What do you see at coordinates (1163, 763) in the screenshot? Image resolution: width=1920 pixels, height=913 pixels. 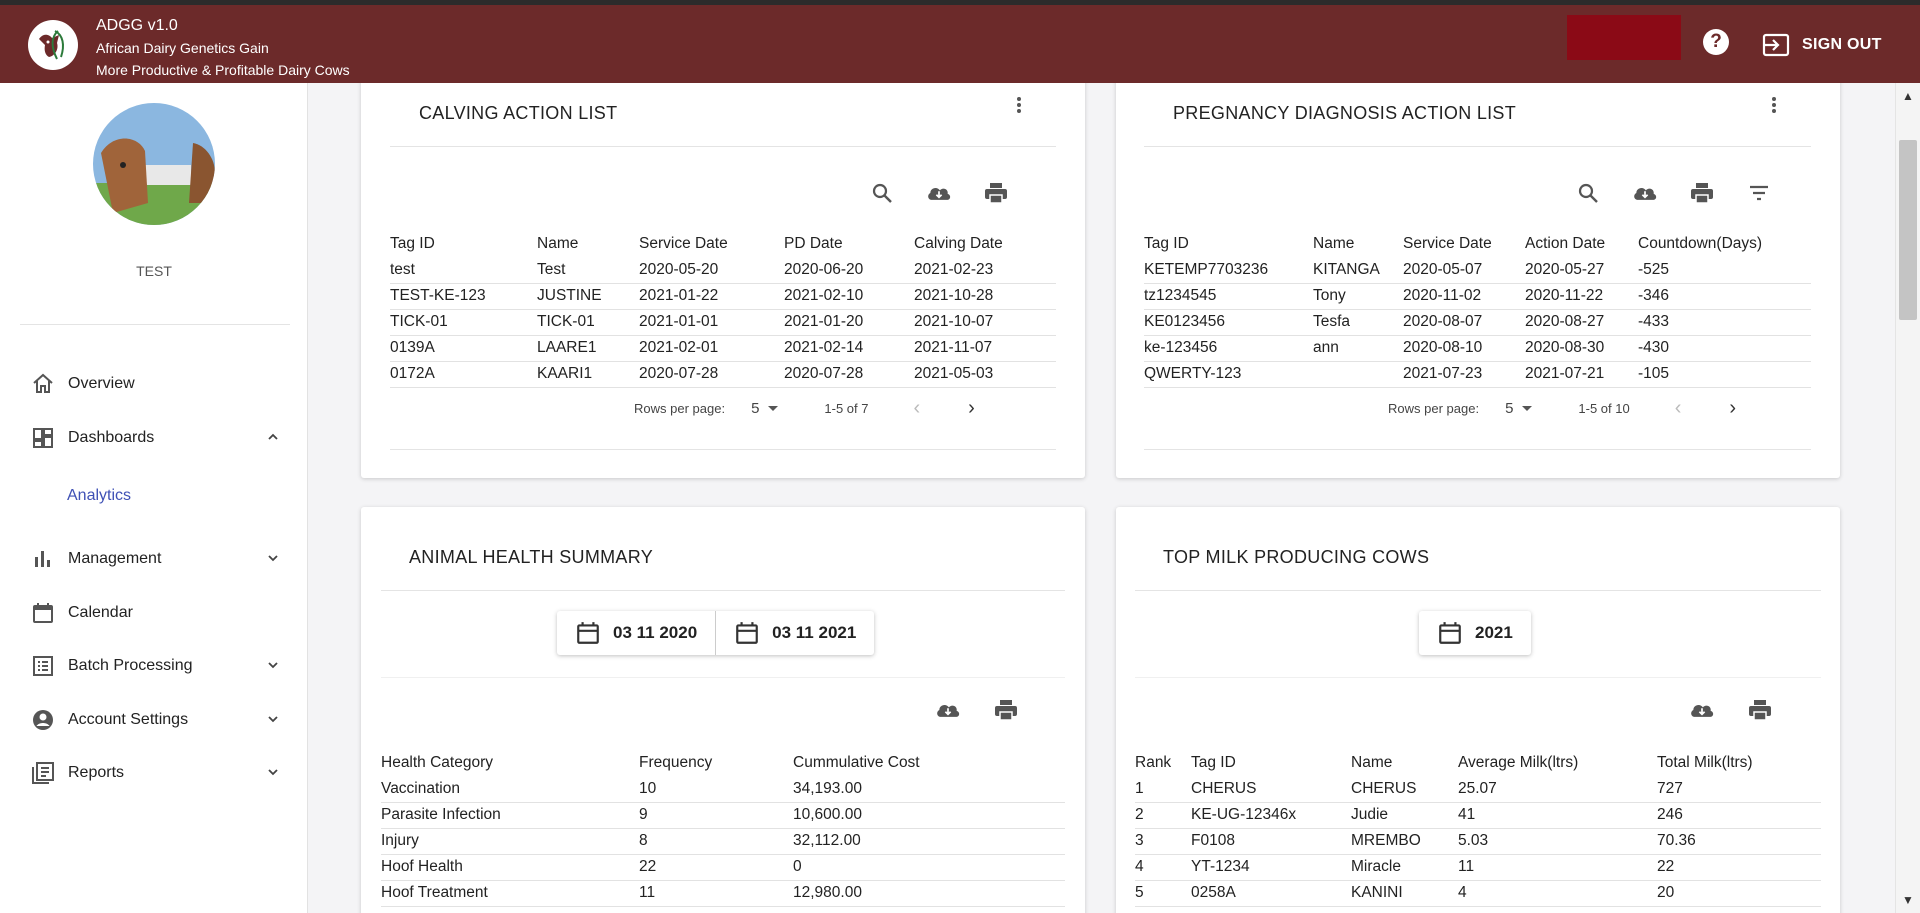 I see `column-header: Rank` at bounding box center [1163, 763].